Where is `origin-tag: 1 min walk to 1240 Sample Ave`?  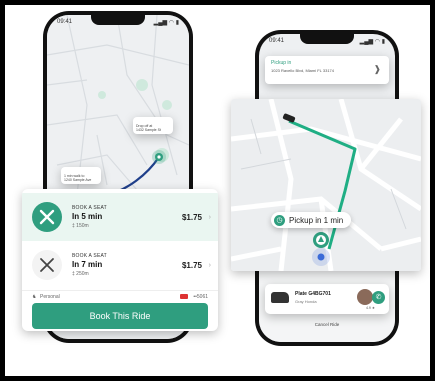 origin-tag: 1 min walk to 1240 Sample Ave is located at coordinates (81, 175).